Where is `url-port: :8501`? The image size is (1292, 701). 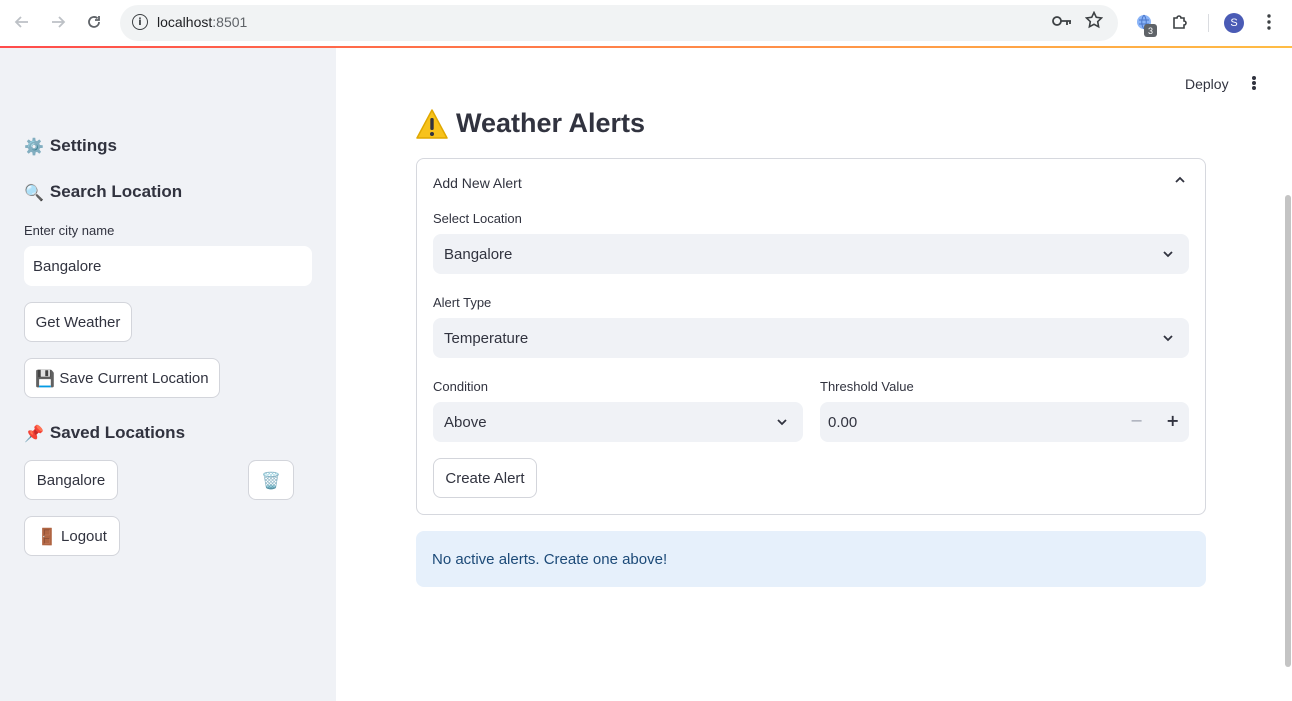 url-port: :8501 is located at coordinates (230, 22).